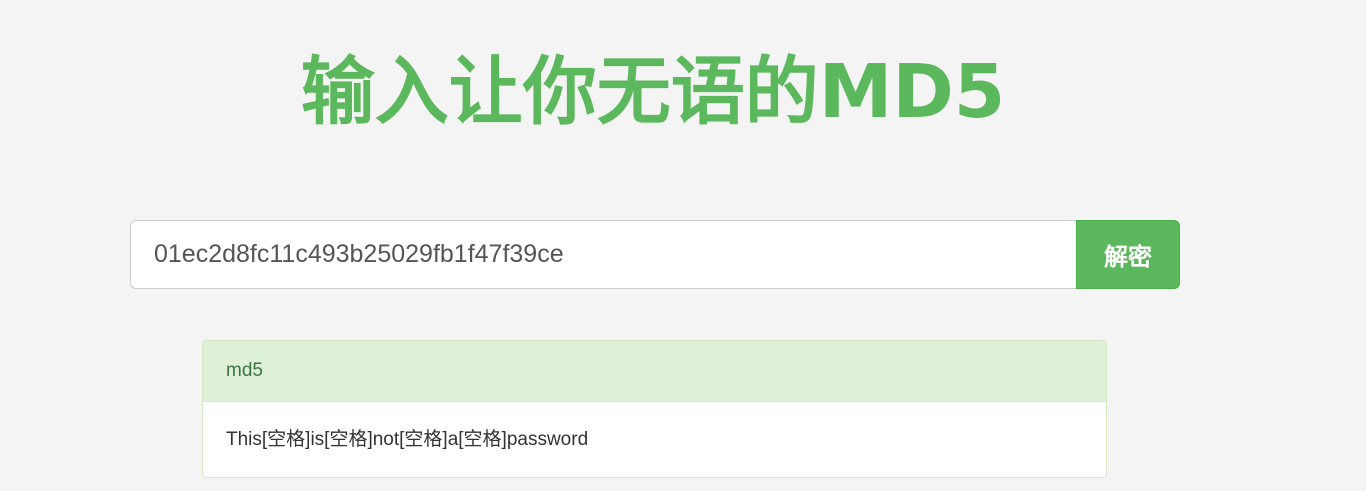 The image size is (1366, 491). I want to click on search-row: 解密, so click(655, 254).